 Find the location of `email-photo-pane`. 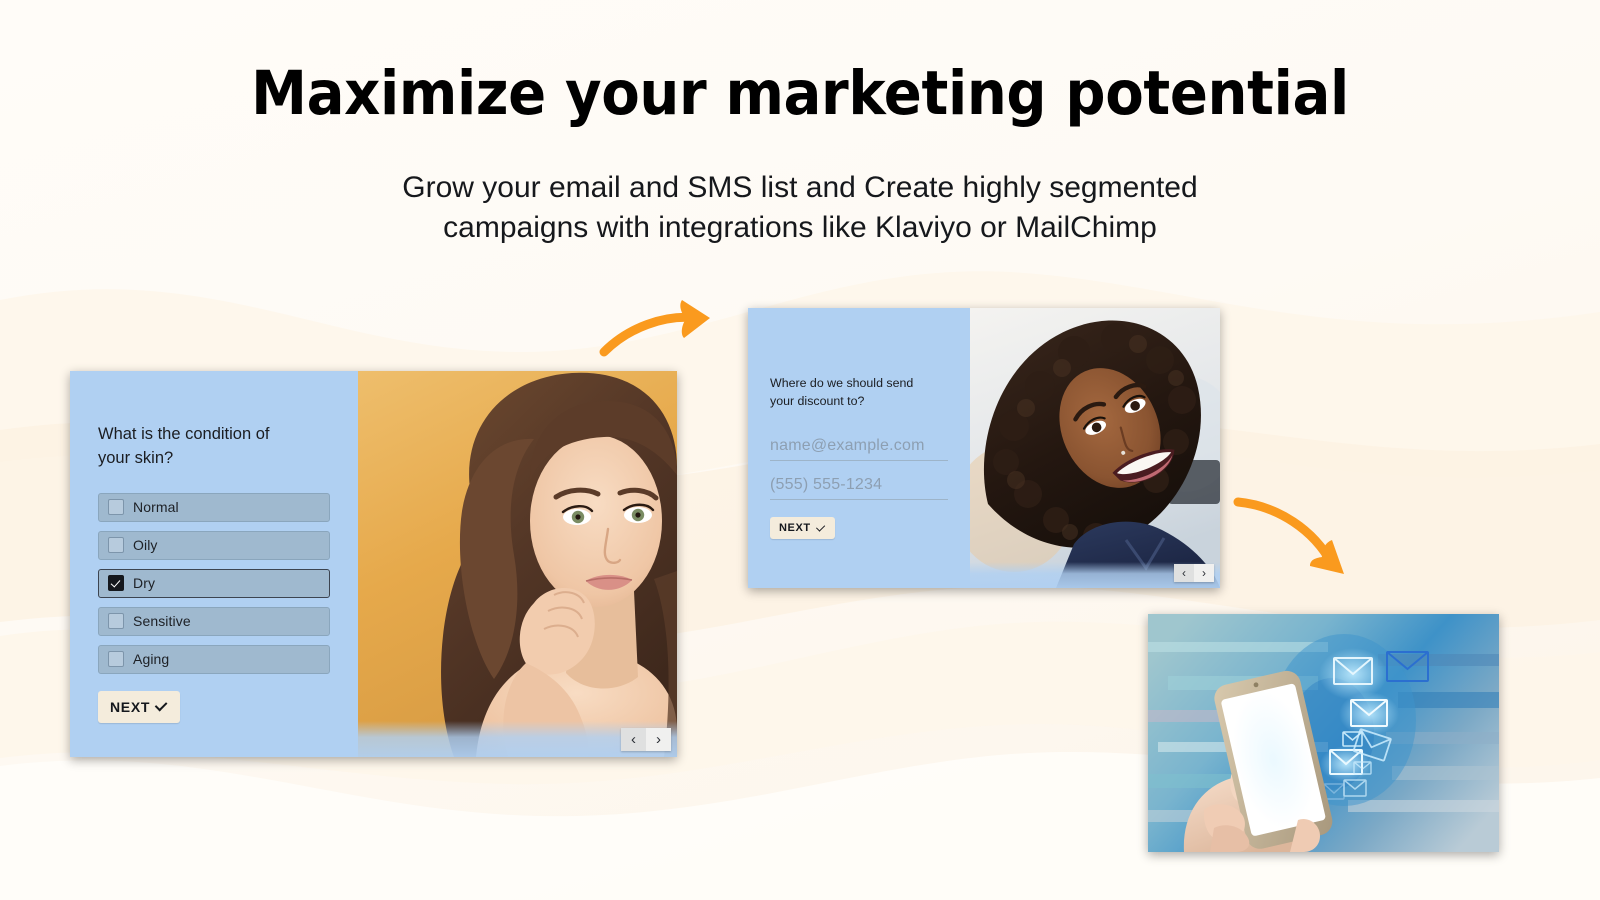

email-photo-pane is located at coordinates (1095, 448).